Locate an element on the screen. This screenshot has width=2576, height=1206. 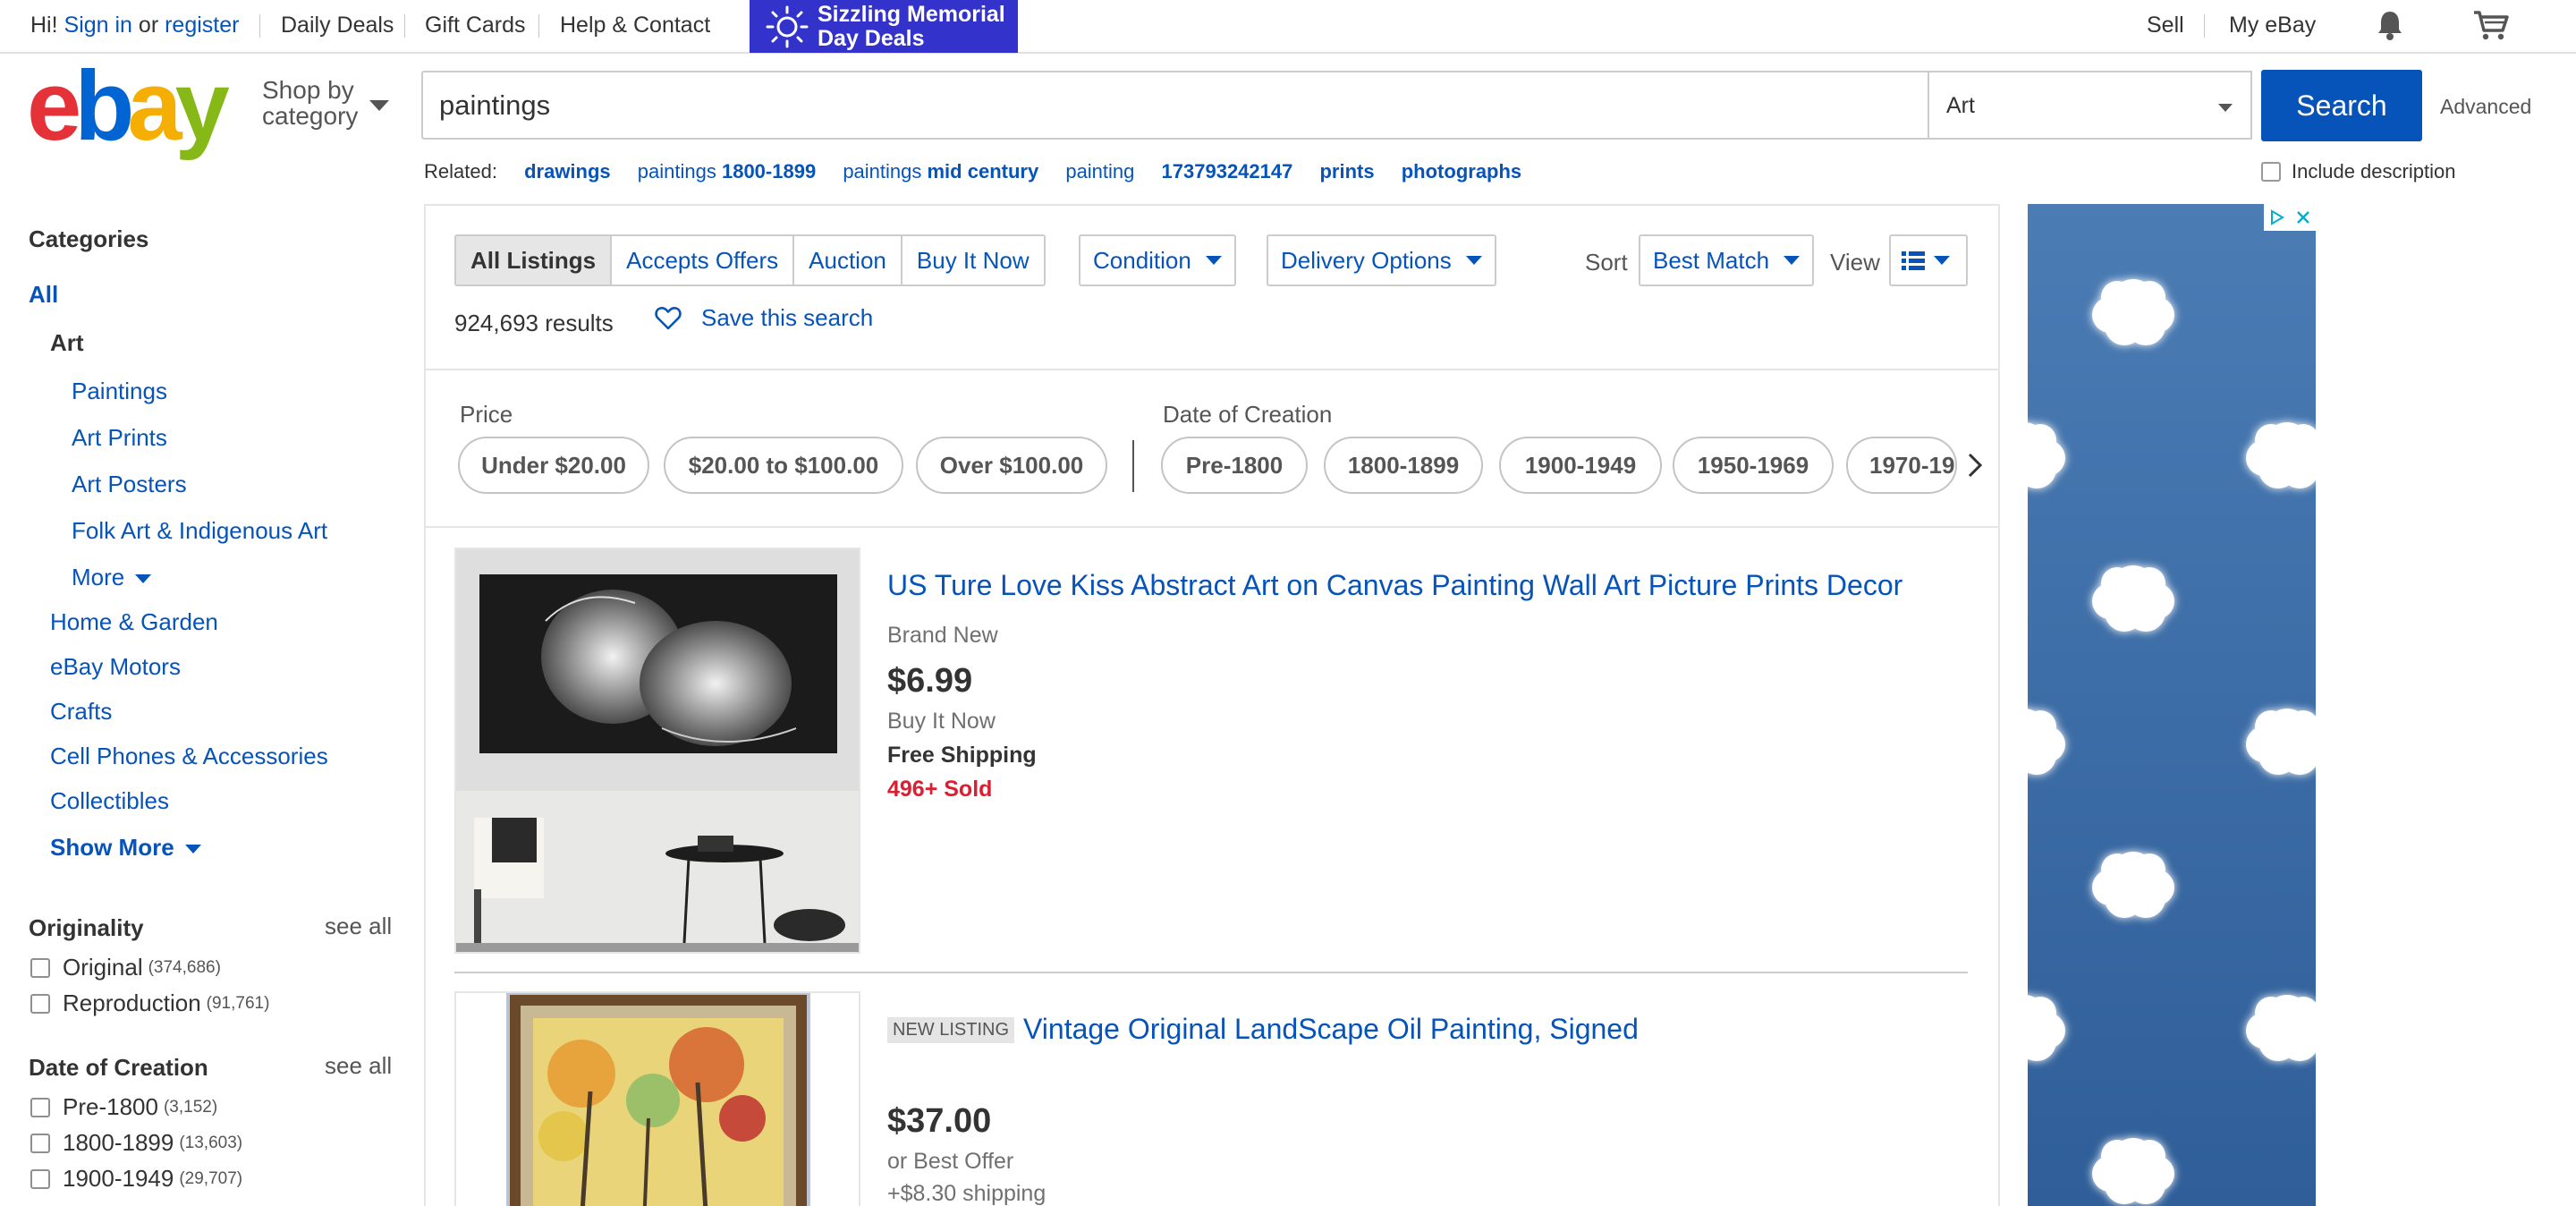
filter-pre-1800: Pre-1800 (3,152) is located at coordinates (123, 1107).